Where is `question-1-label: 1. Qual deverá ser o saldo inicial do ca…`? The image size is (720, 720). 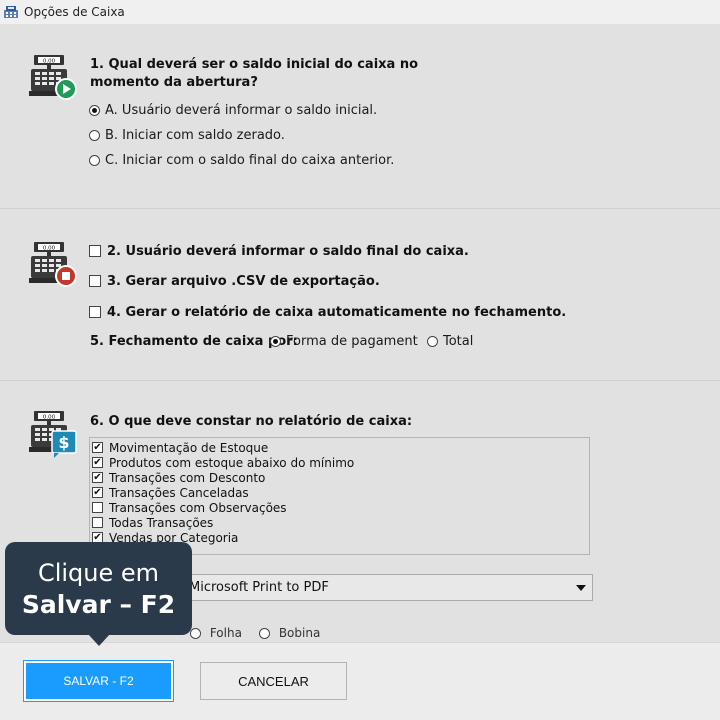 question-1-label: 1. Qual deverá ser o saldo inicial do ca… is located at coordinates (254, 73).